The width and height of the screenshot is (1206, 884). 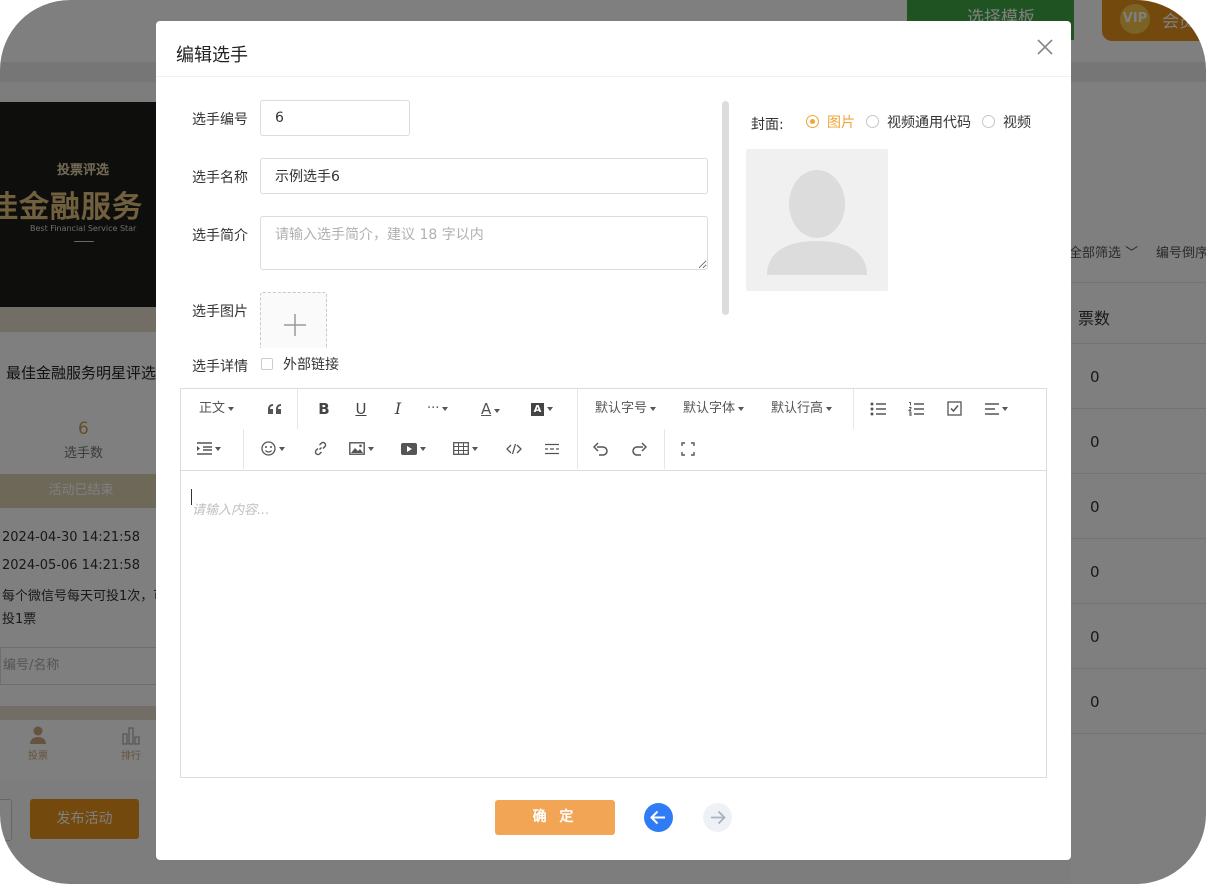 What do you see at coordinates (929, 122) in the screenshot?
I see `cover-option-video-code: 视频通用代码` at bounding box center [929, 122].